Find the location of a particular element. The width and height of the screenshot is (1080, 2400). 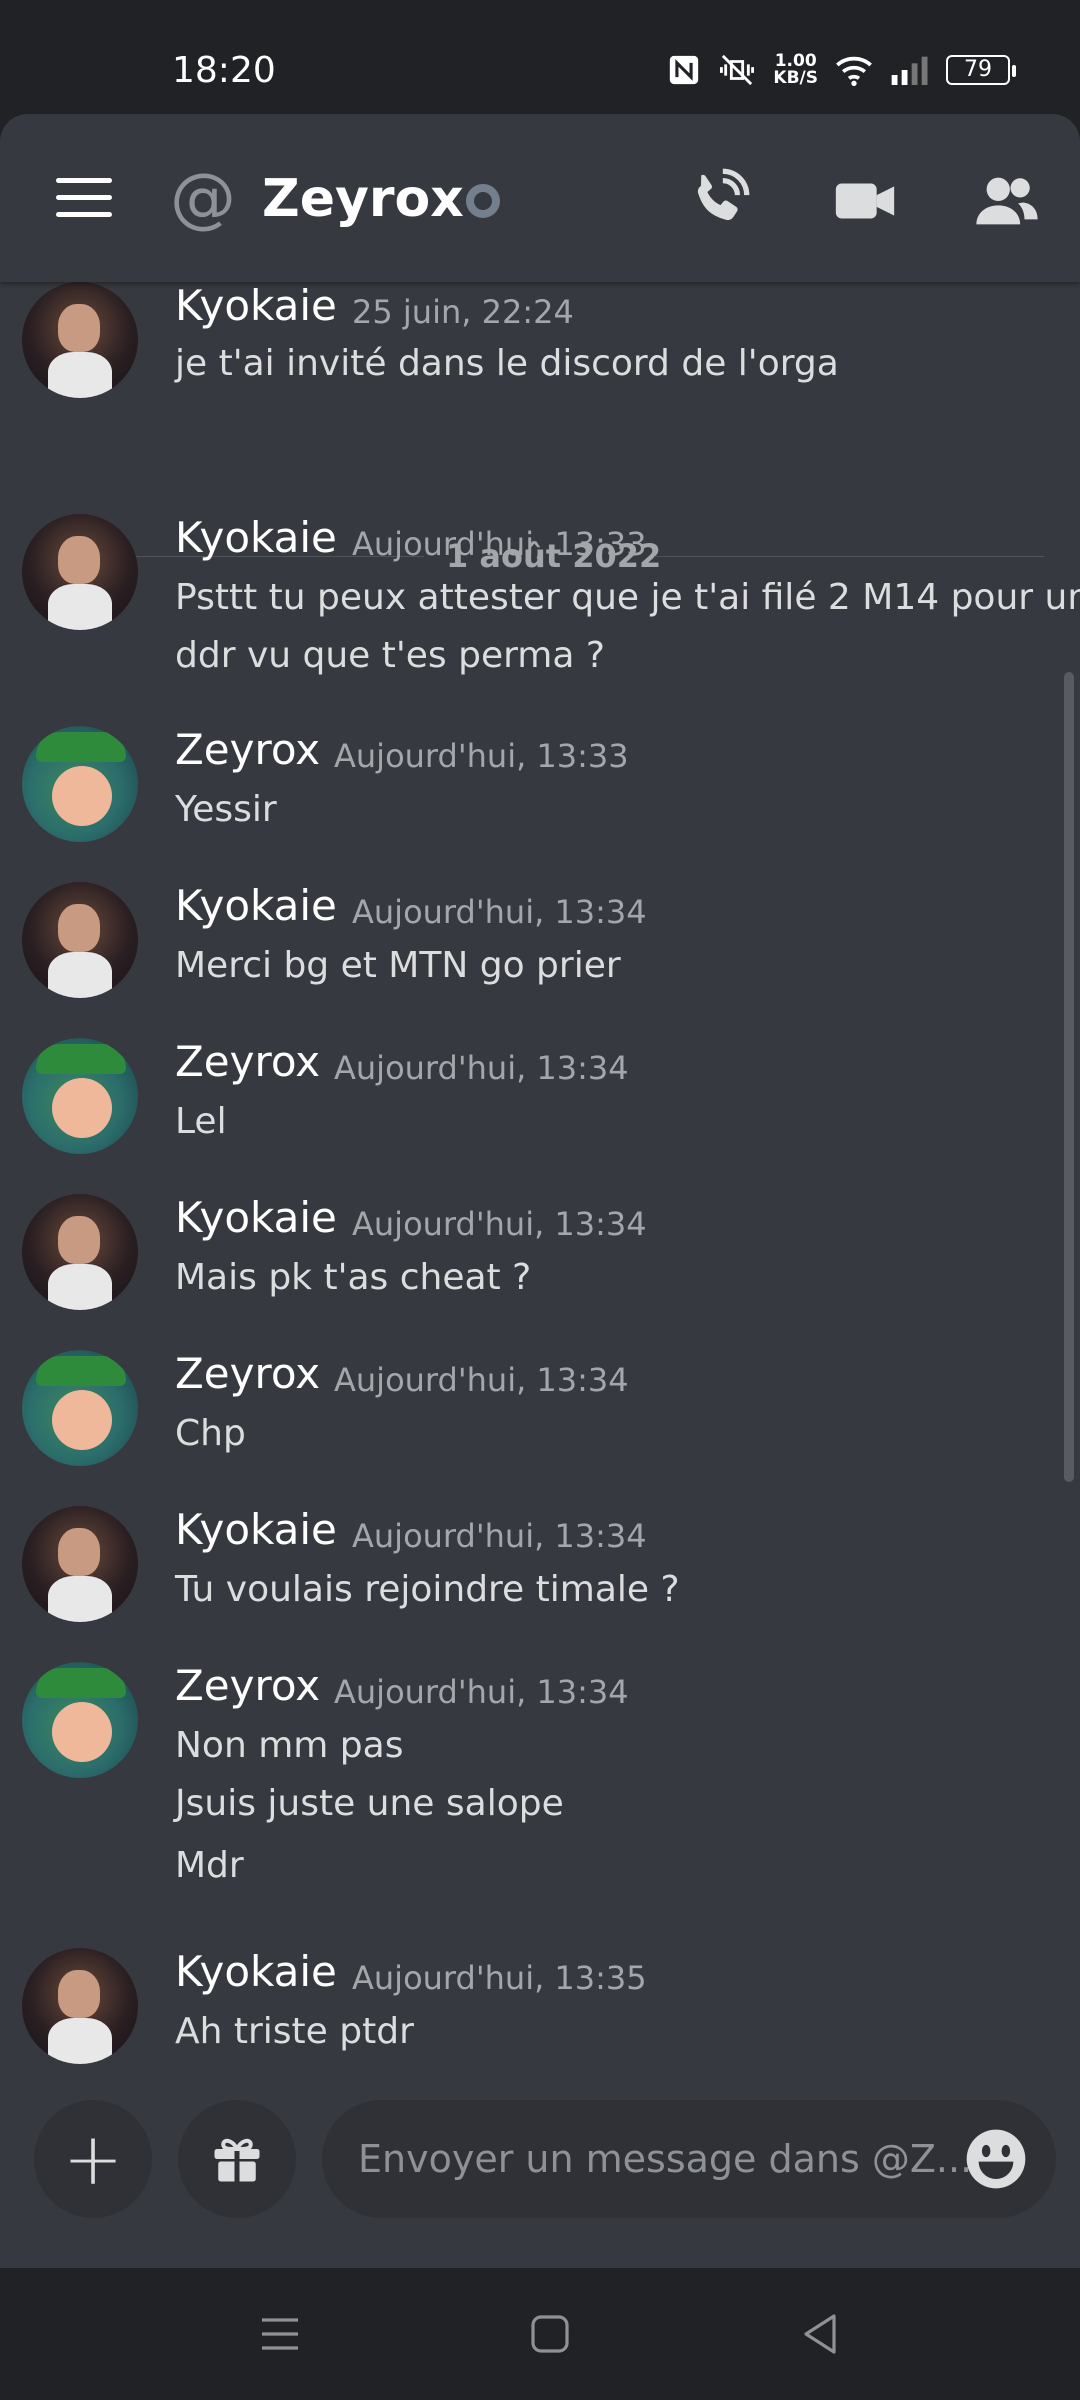

gift-button is located at coordinates (237, 2159).